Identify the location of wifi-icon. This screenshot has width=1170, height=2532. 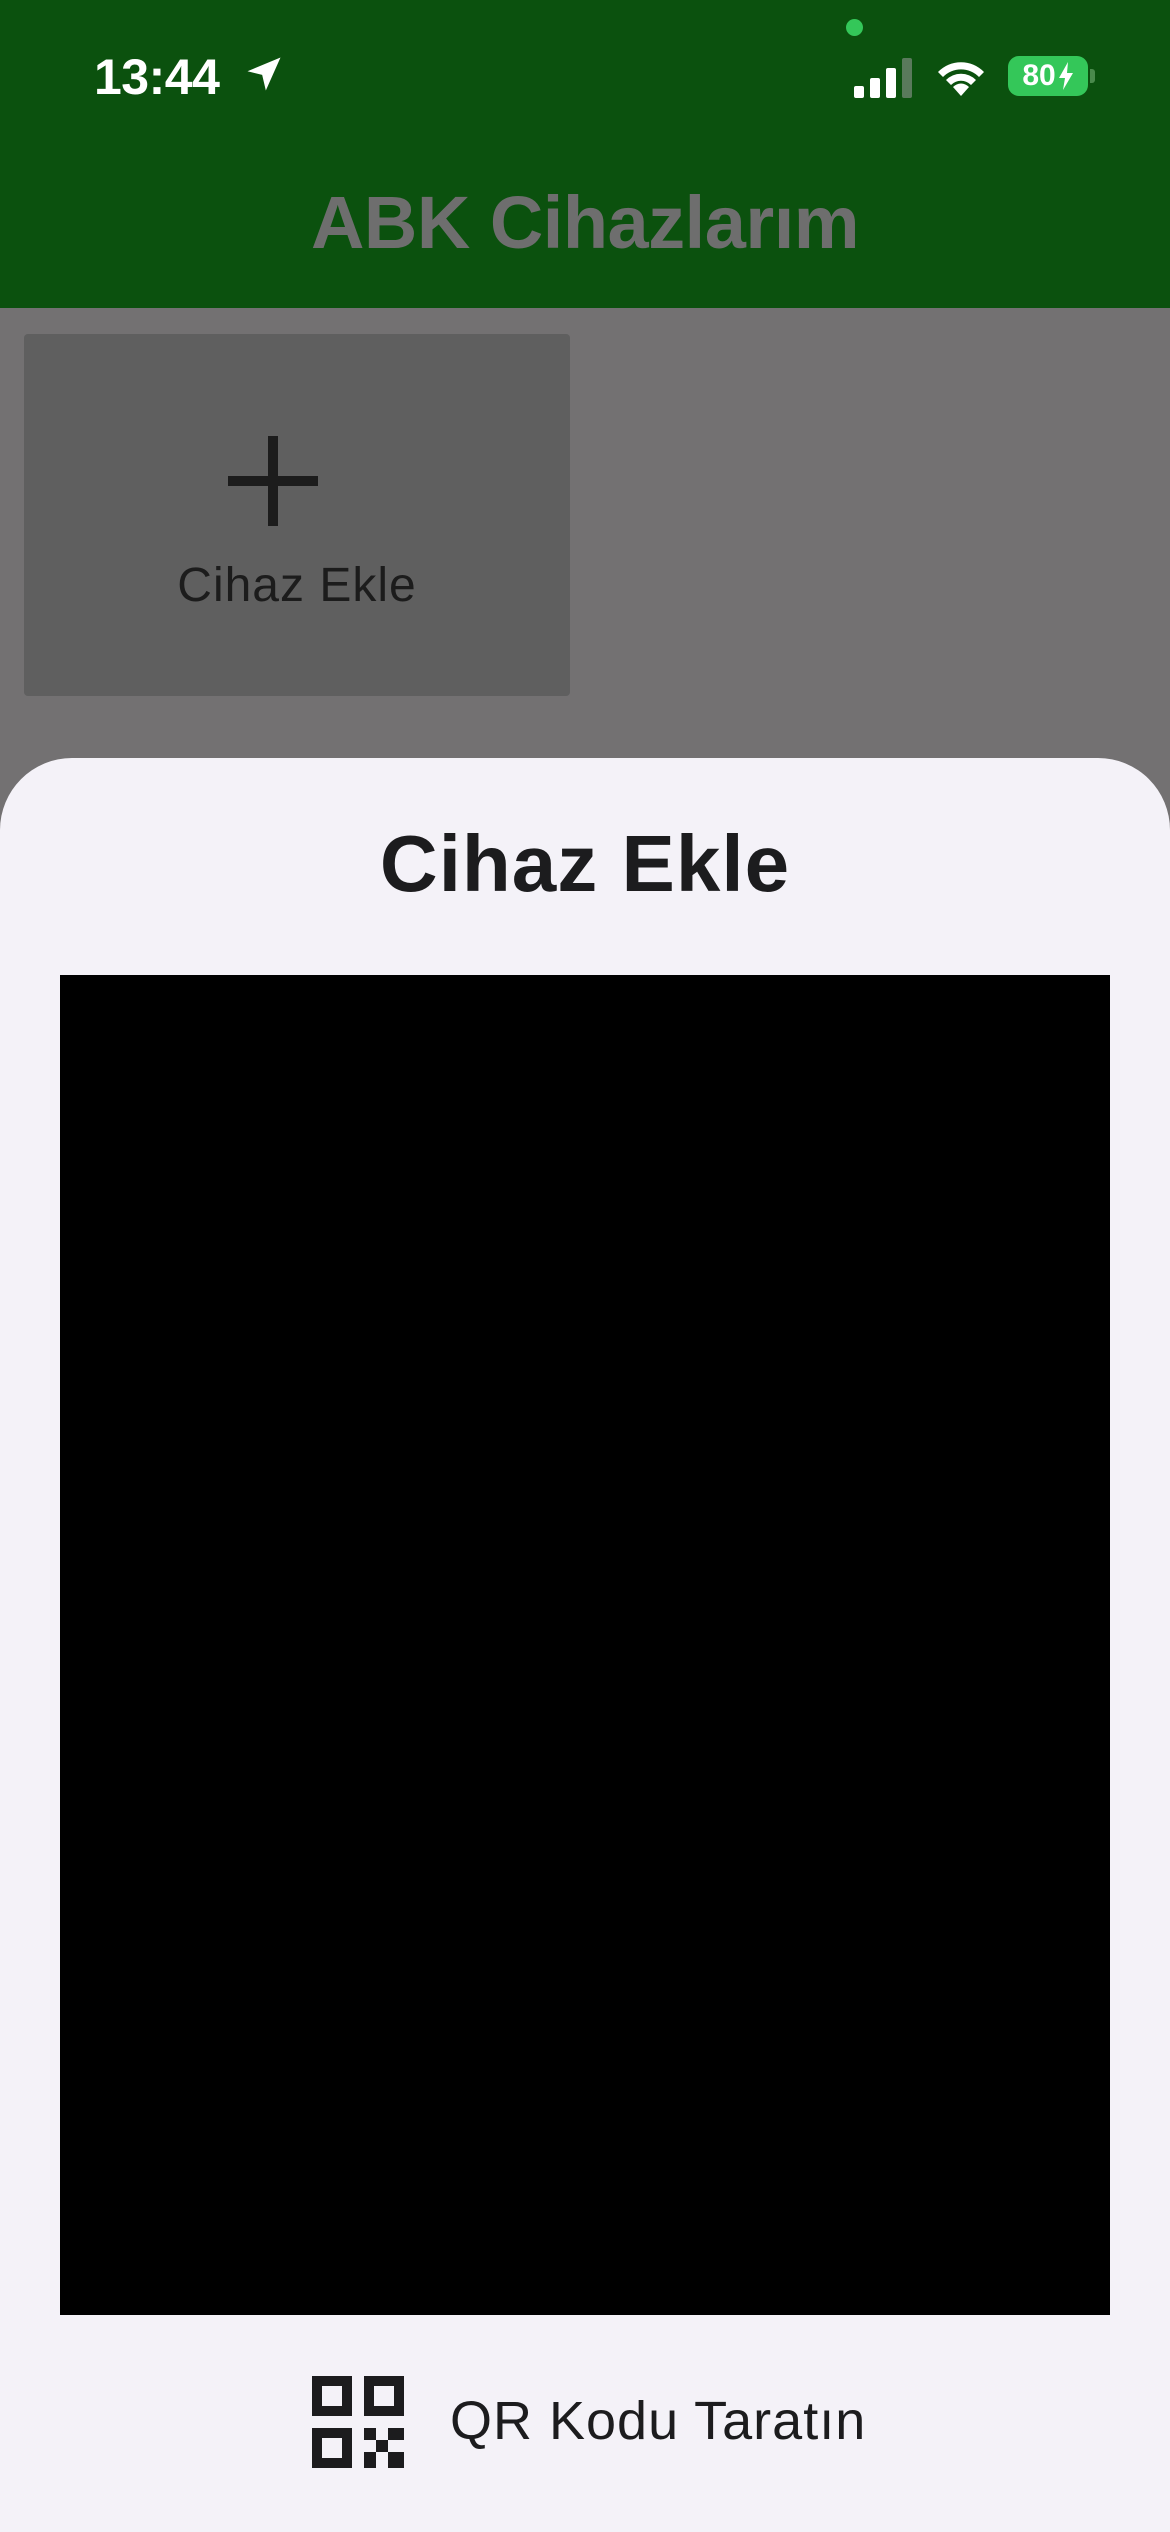
(961, 79).